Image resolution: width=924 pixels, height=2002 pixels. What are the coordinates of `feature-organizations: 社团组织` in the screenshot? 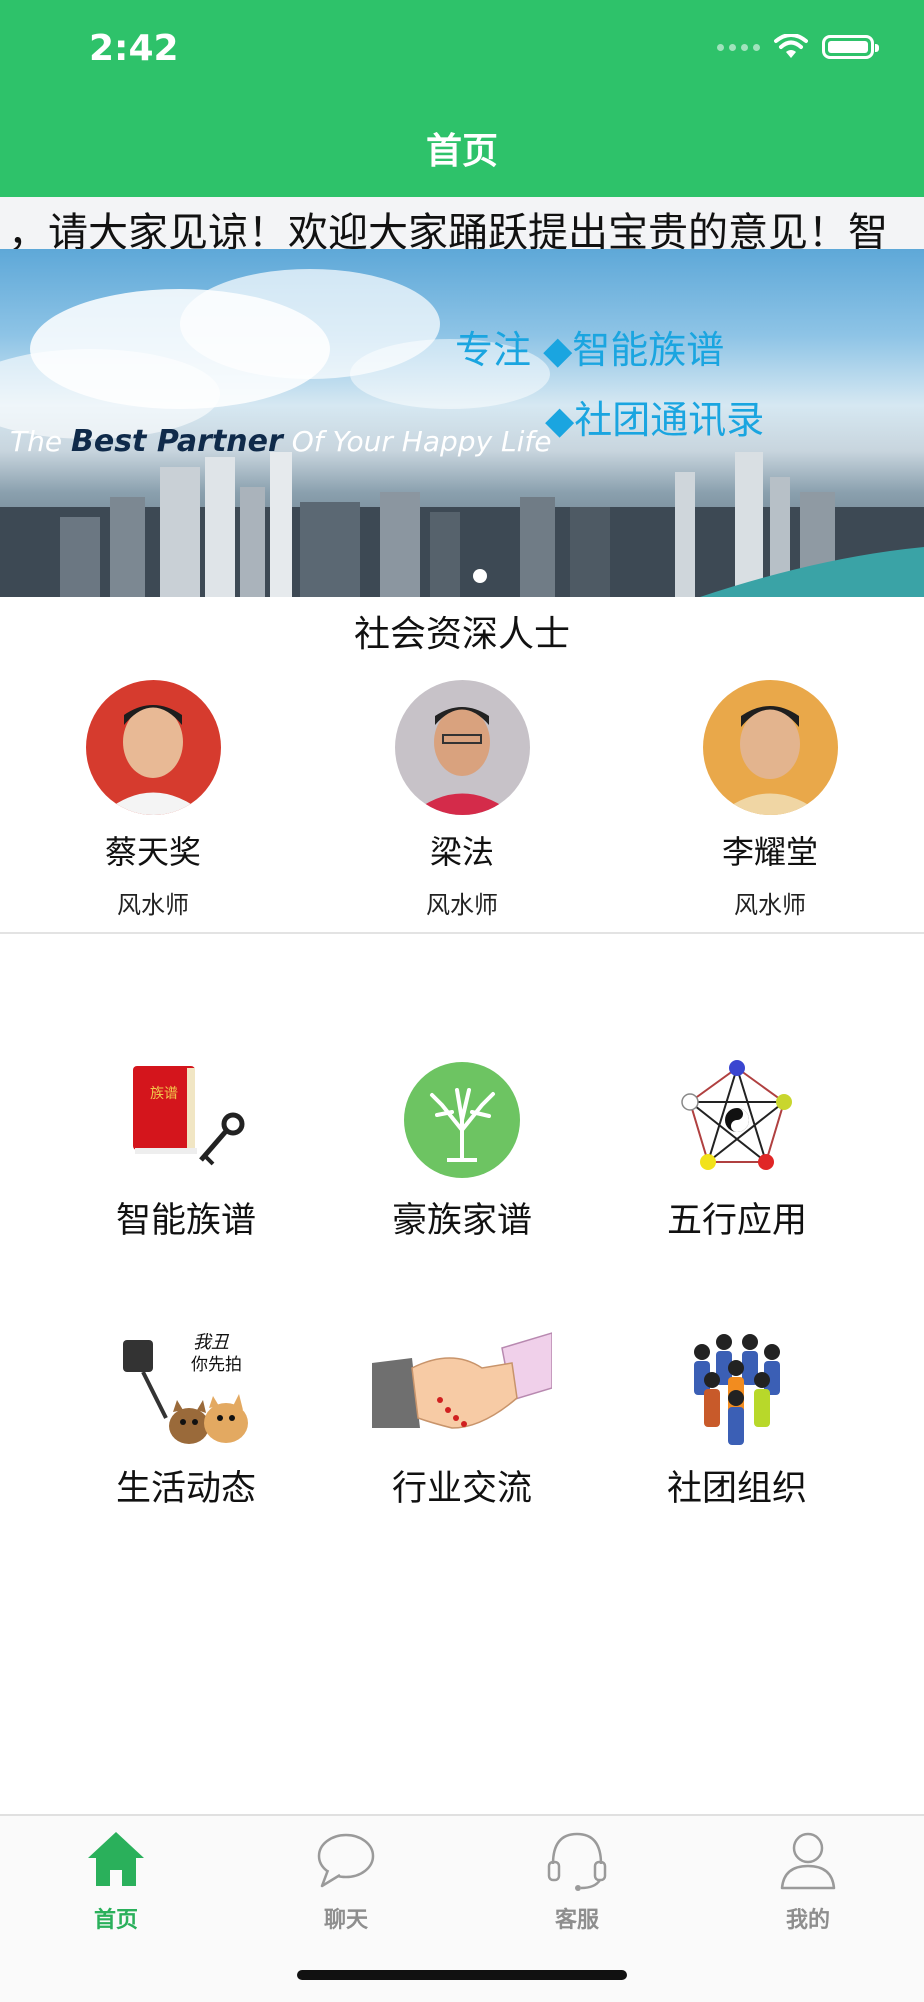 It's located at (737, 1419).